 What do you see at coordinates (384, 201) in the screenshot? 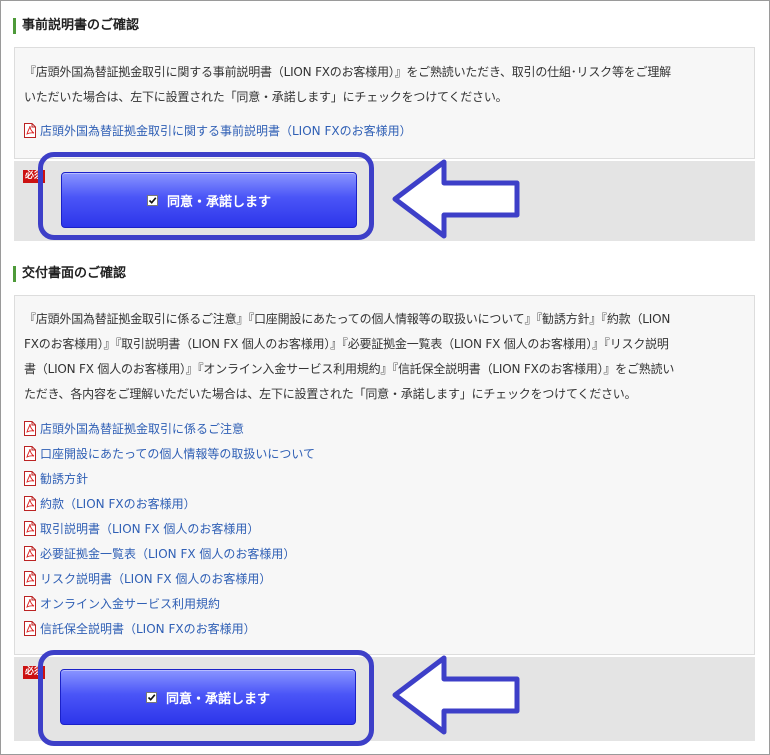
I see `agree-area-pre-contract: 必須 同意・承諾します` at bounding box center [384, 201].